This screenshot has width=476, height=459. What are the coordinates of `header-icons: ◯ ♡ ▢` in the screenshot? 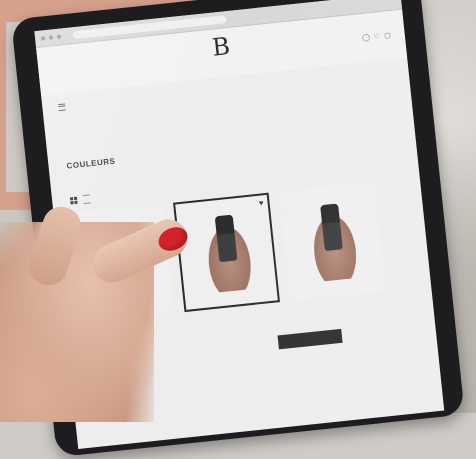 It's located at (376, 36).